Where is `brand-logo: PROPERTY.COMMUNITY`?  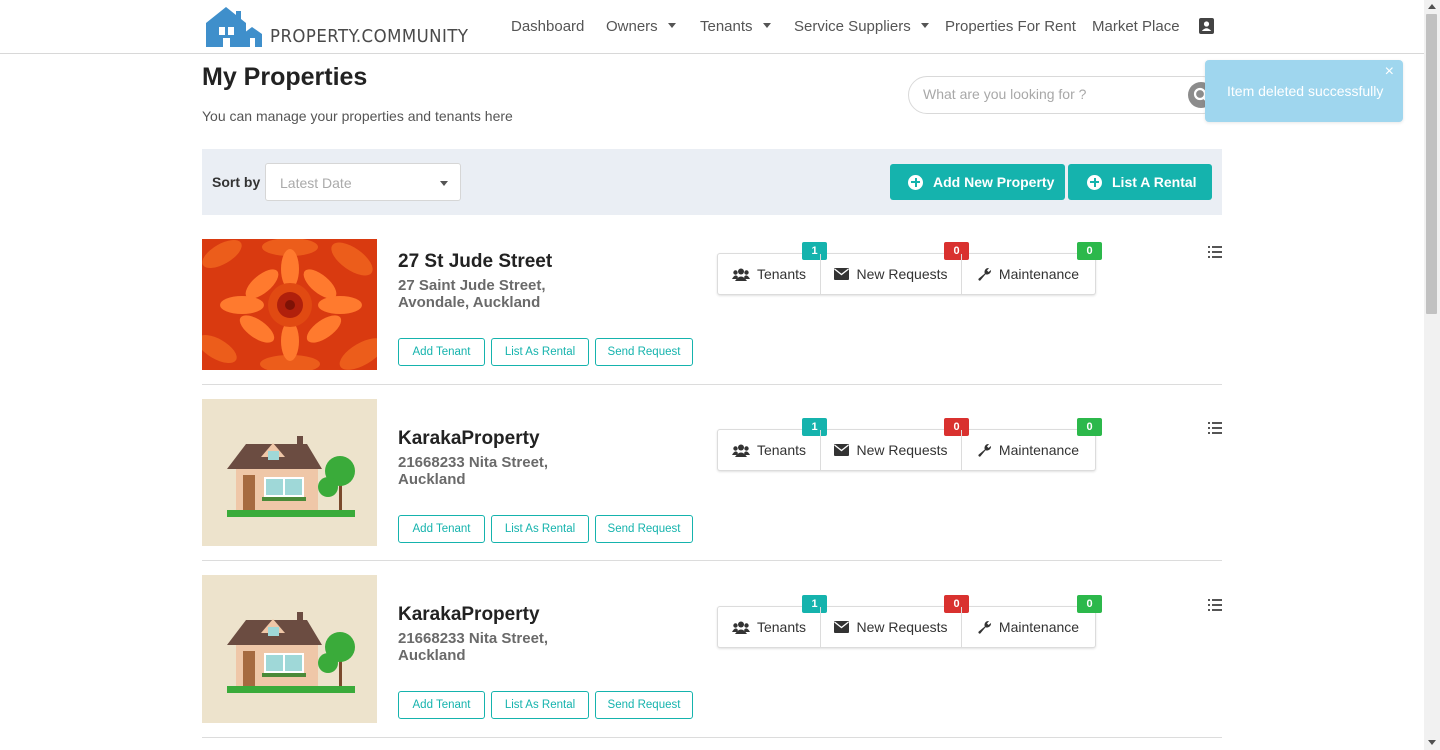 brand-logo: PROPERTY.COMMUNITY is located at coordinates (346, 26).